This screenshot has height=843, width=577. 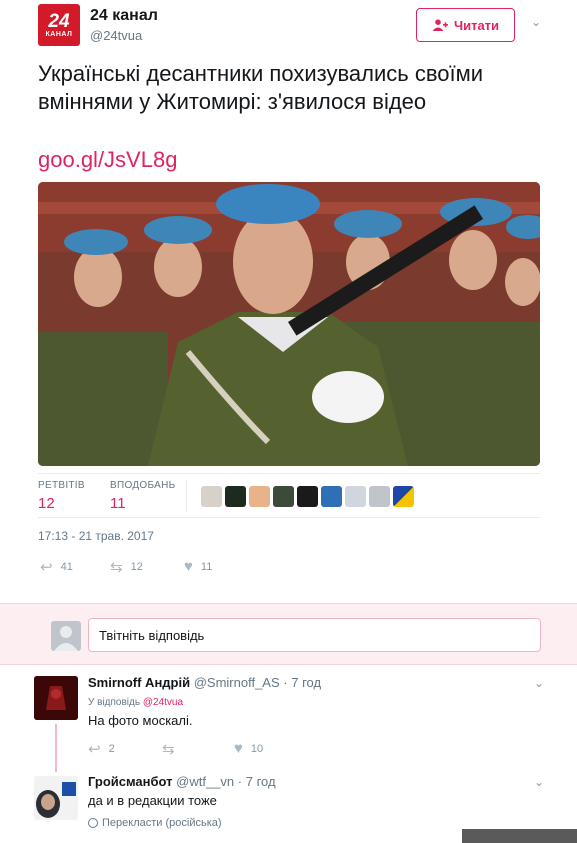 What do you see at coordinates (93, 823) in the screenshot?
I see `globe-icon` at bounding box center [93, 823].